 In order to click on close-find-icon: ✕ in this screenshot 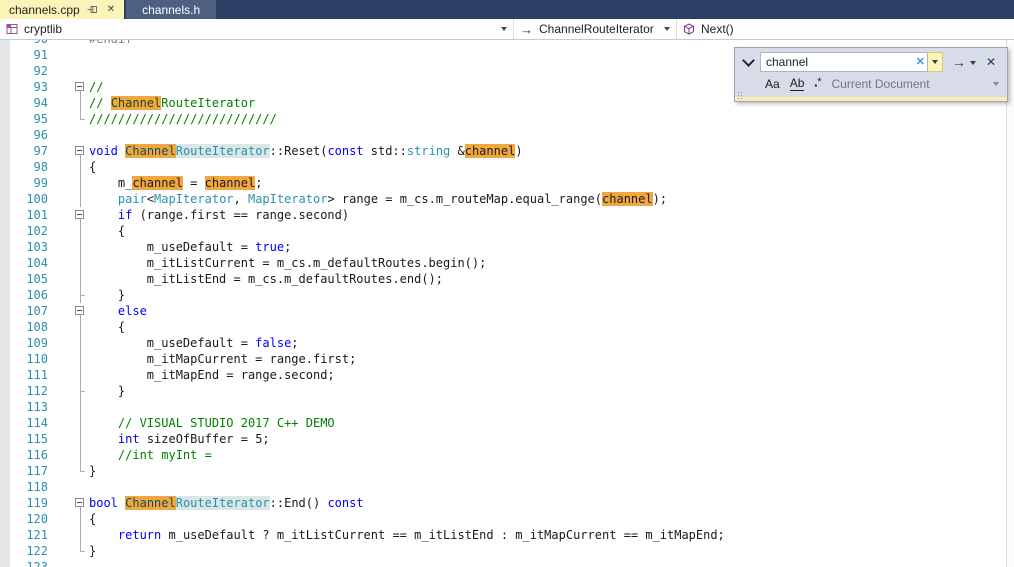, I will do `click(991, 62)`.